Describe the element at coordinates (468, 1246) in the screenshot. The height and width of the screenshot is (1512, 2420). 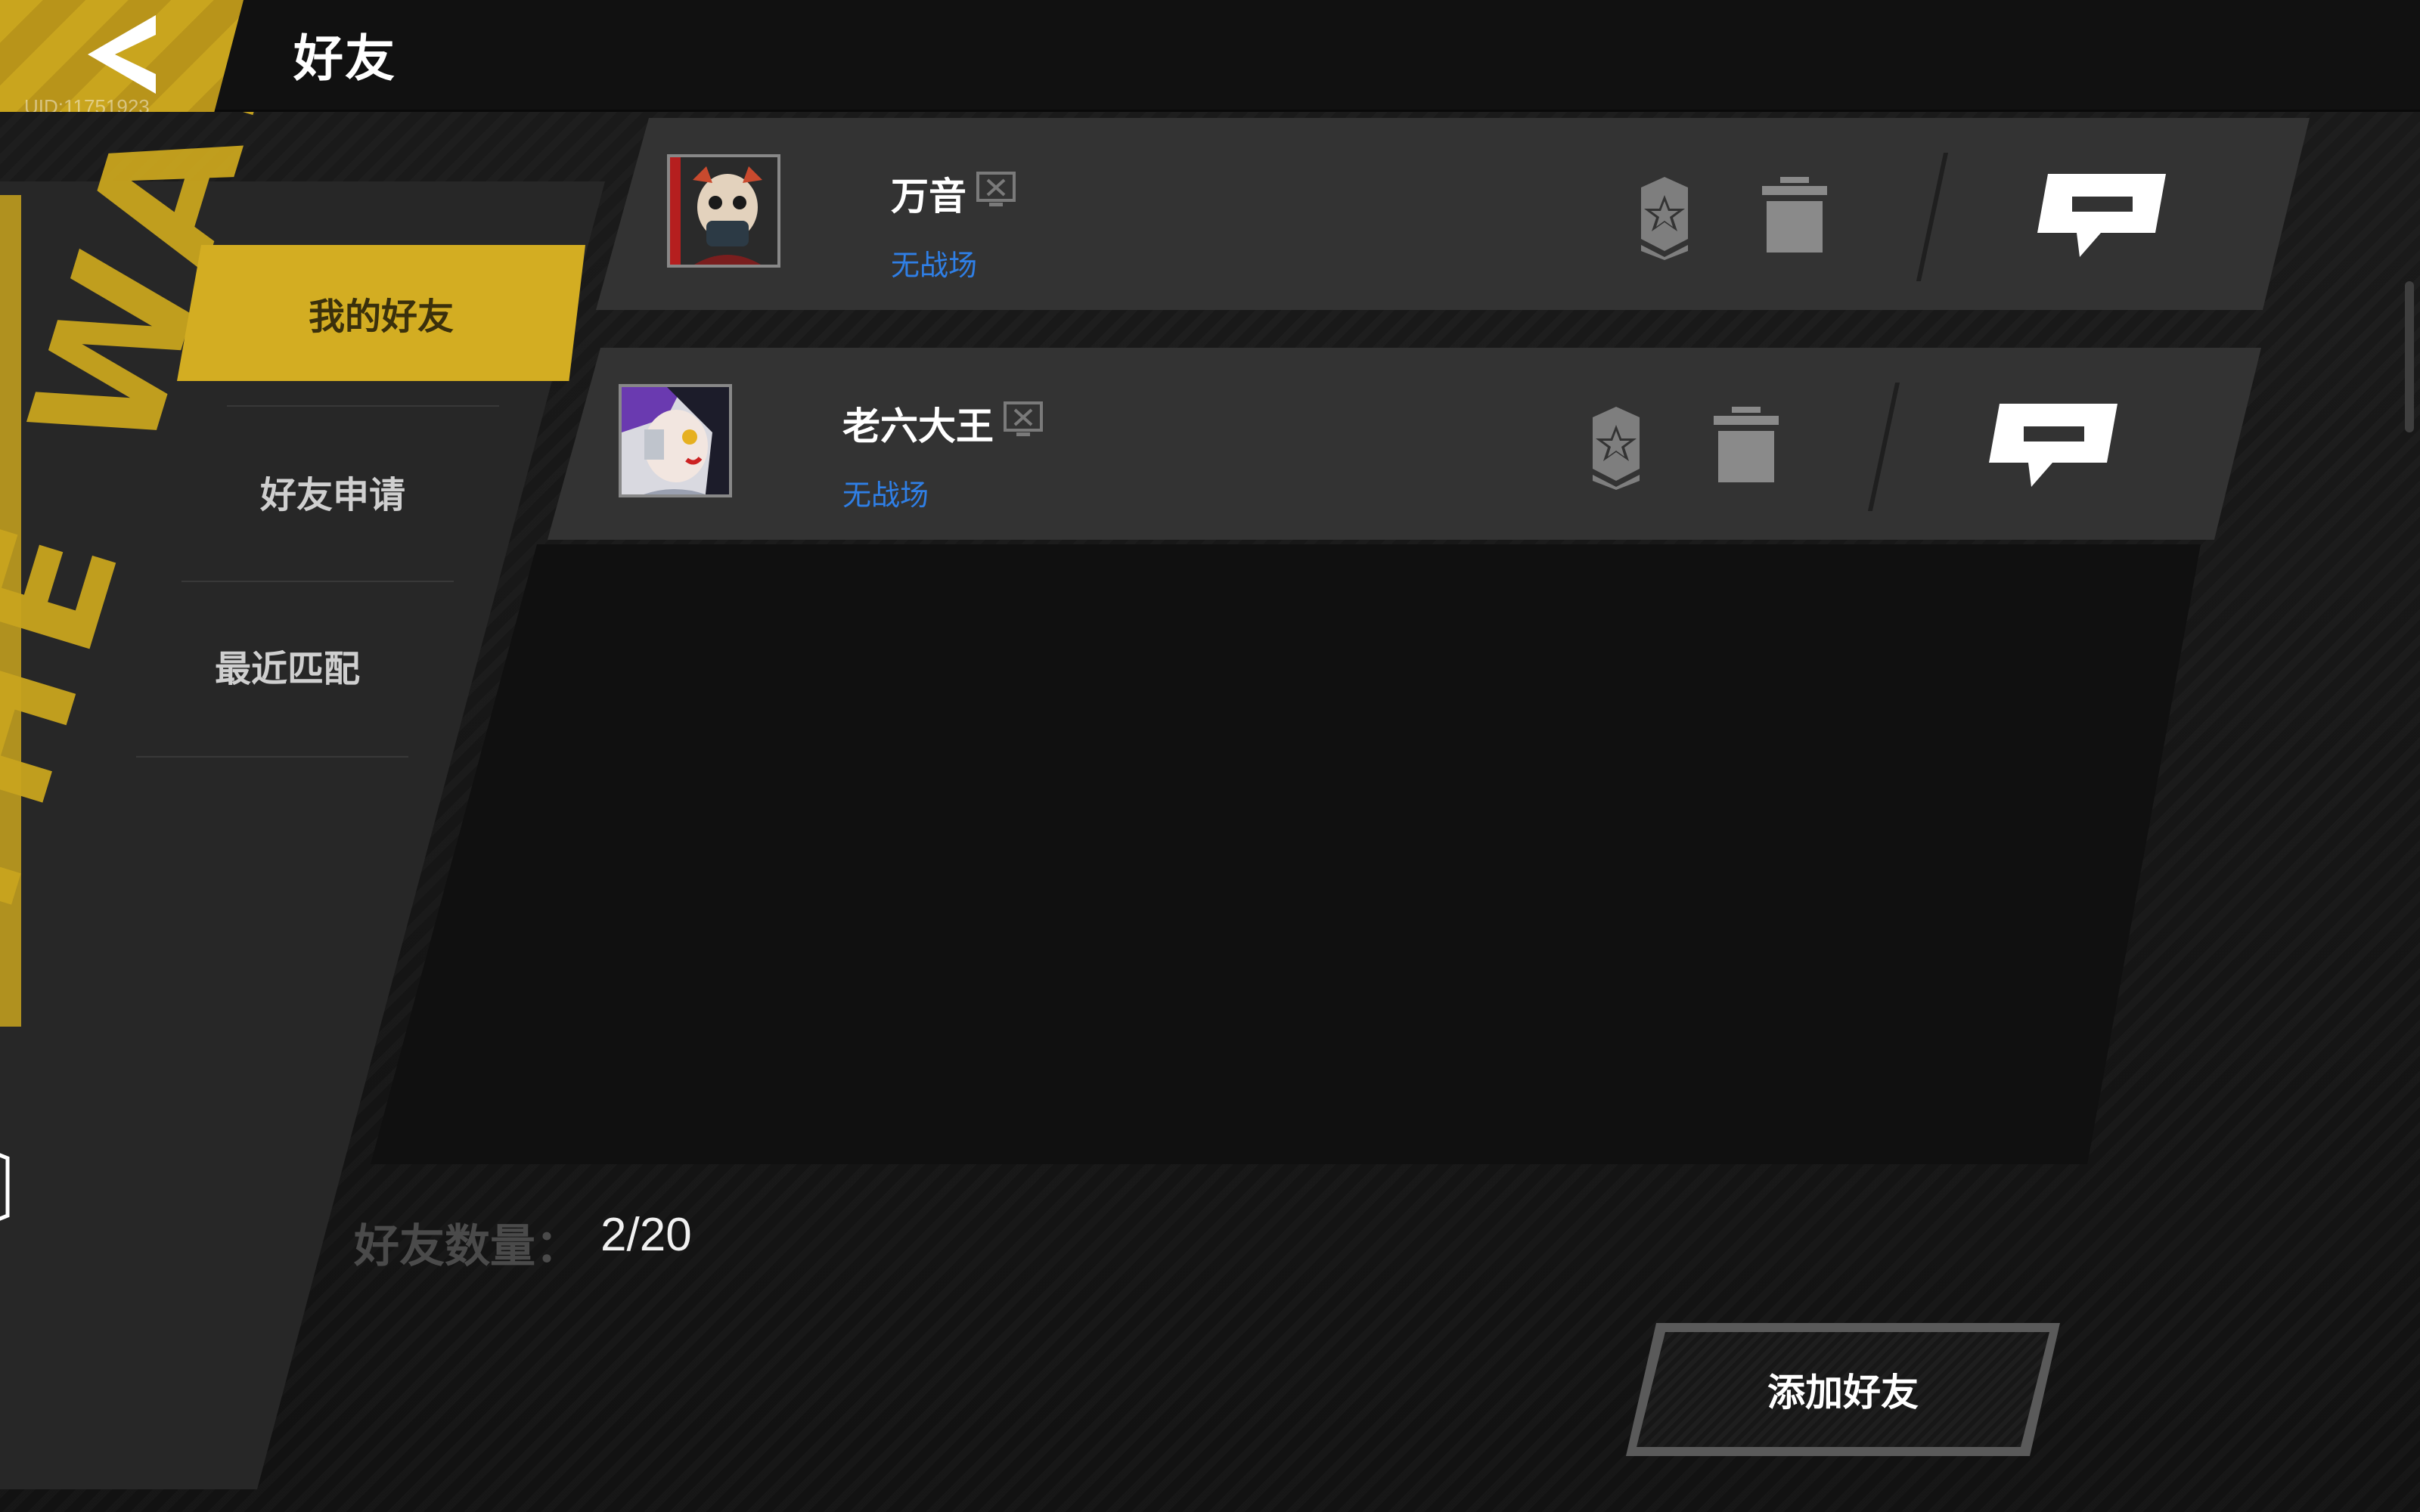
I see `friend-count-label: 好友数量：` at that location.